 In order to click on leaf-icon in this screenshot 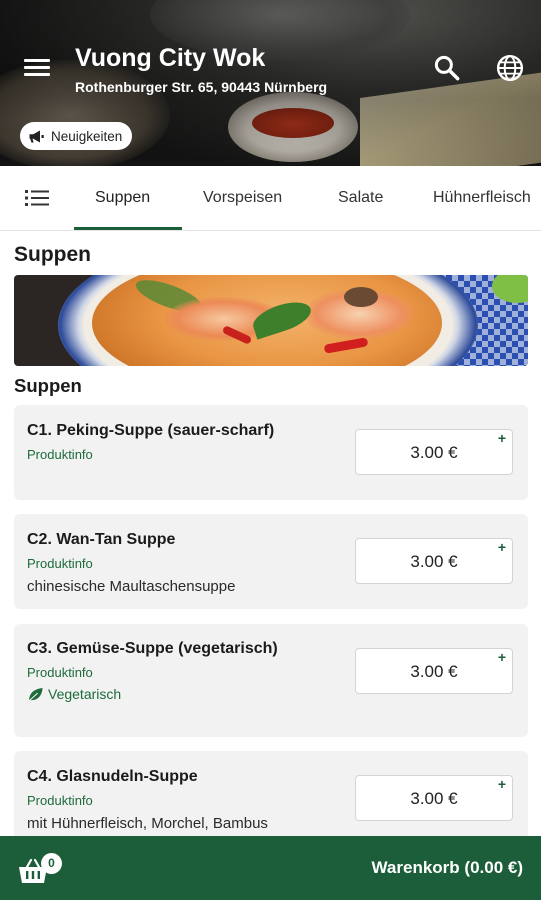, I will do `click(35, 694)`.